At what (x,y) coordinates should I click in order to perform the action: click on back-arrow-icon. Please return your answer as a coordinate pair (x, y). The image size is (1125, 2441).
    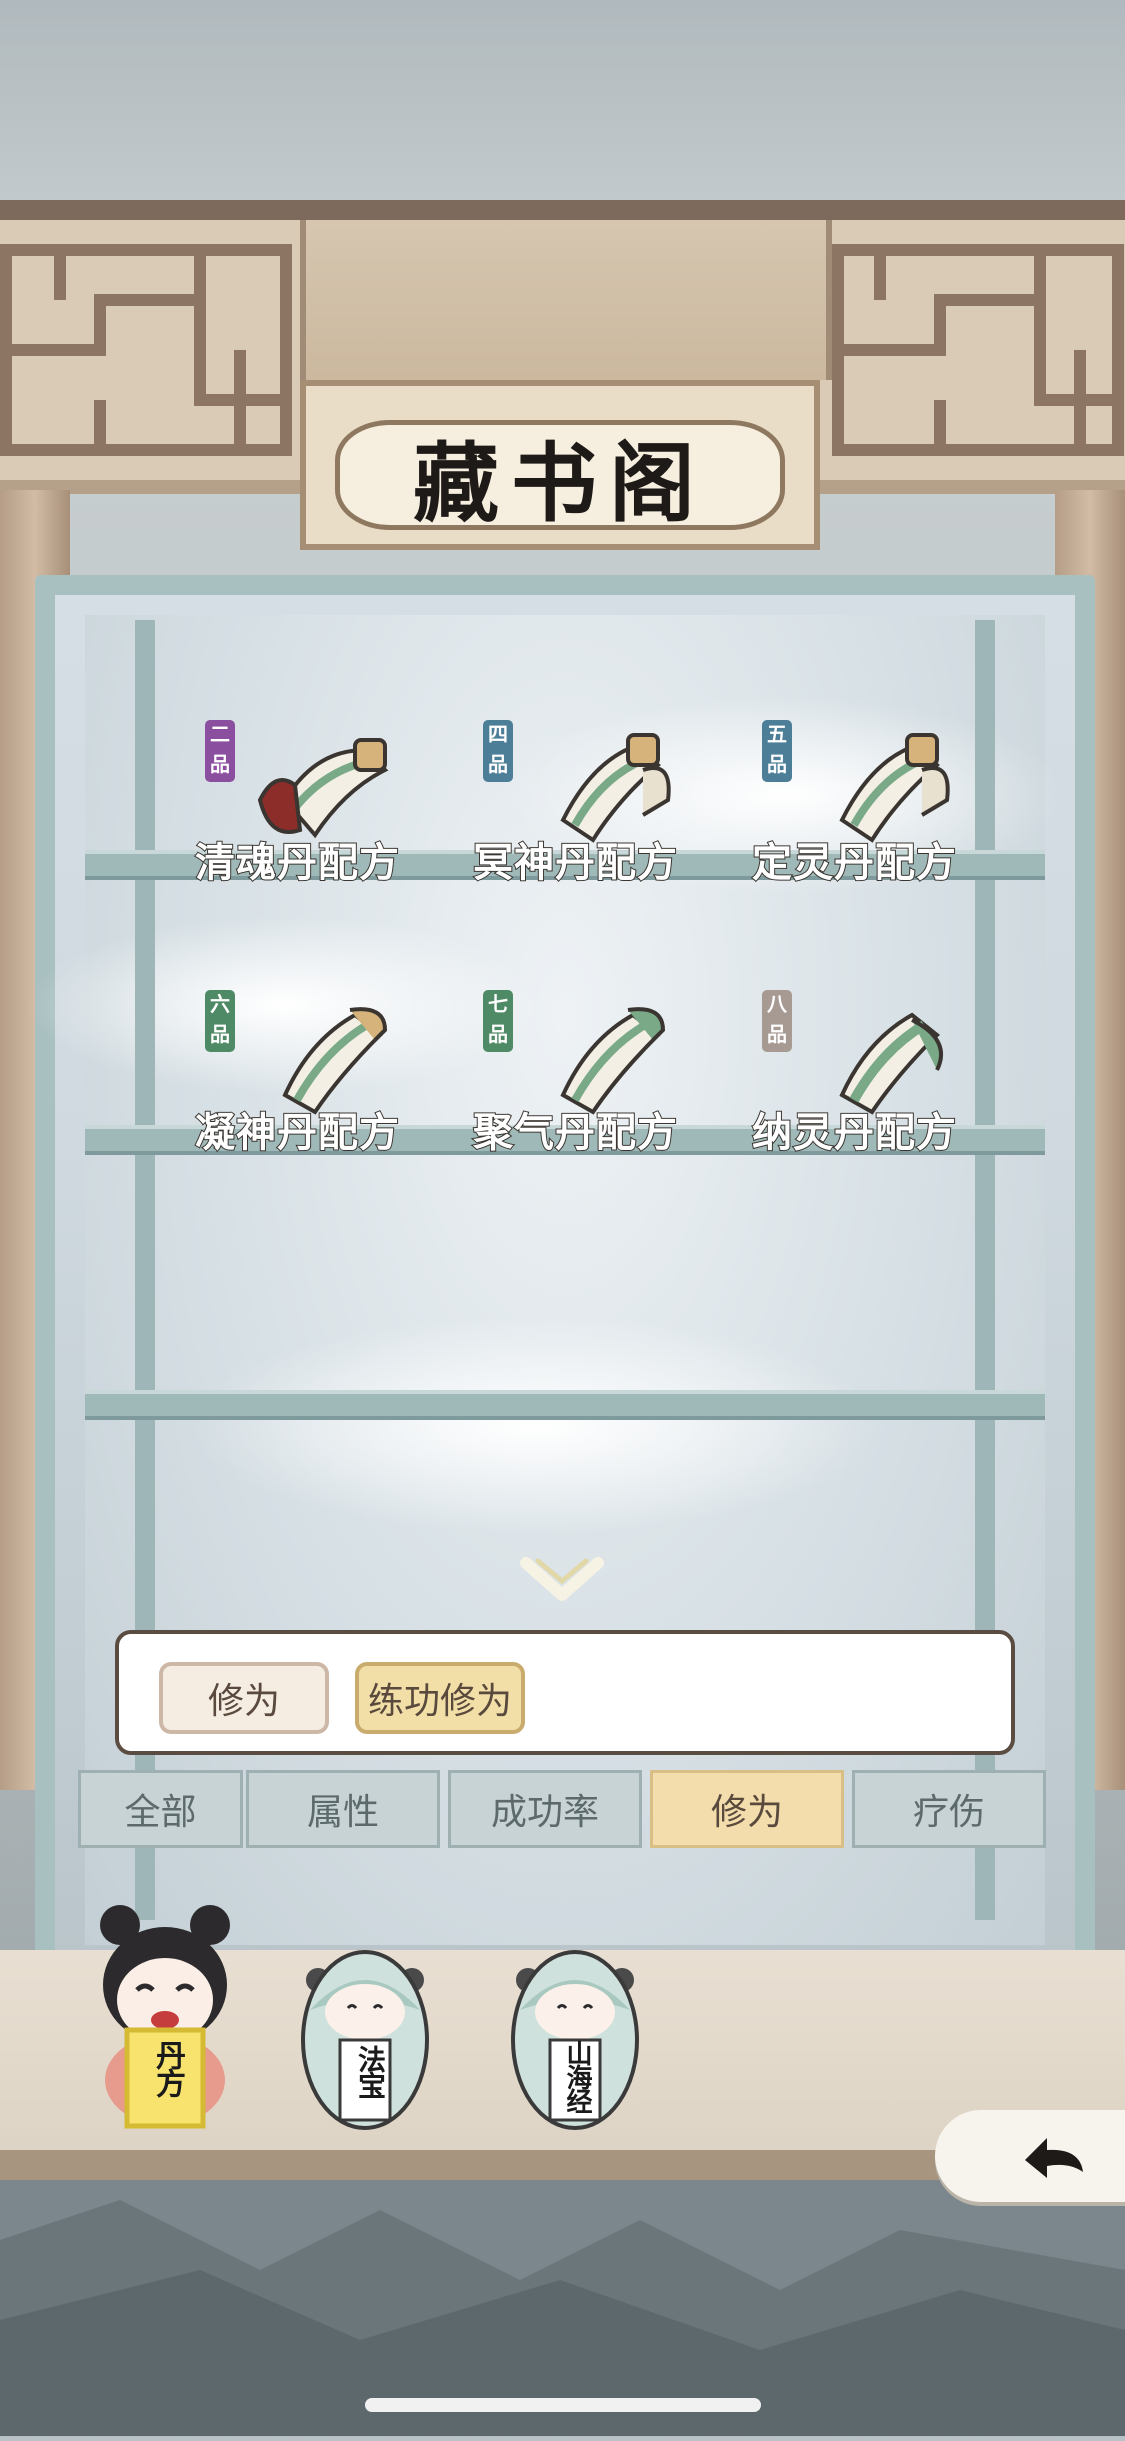
    Looking at the image, I should click on (1054, 2158).